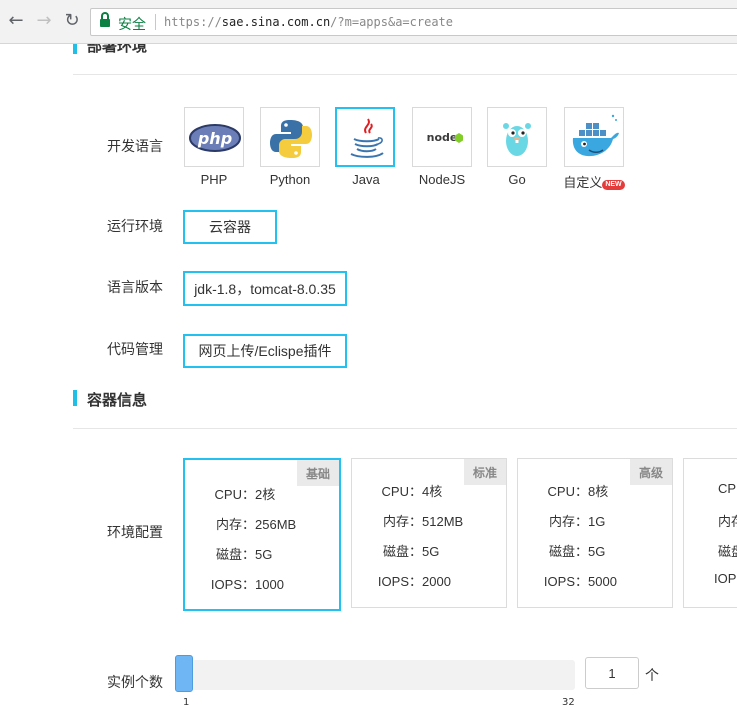 The width and height of the screenshot is (737, 708). I want to click on reload-icon: ↻, so click(72, 21).